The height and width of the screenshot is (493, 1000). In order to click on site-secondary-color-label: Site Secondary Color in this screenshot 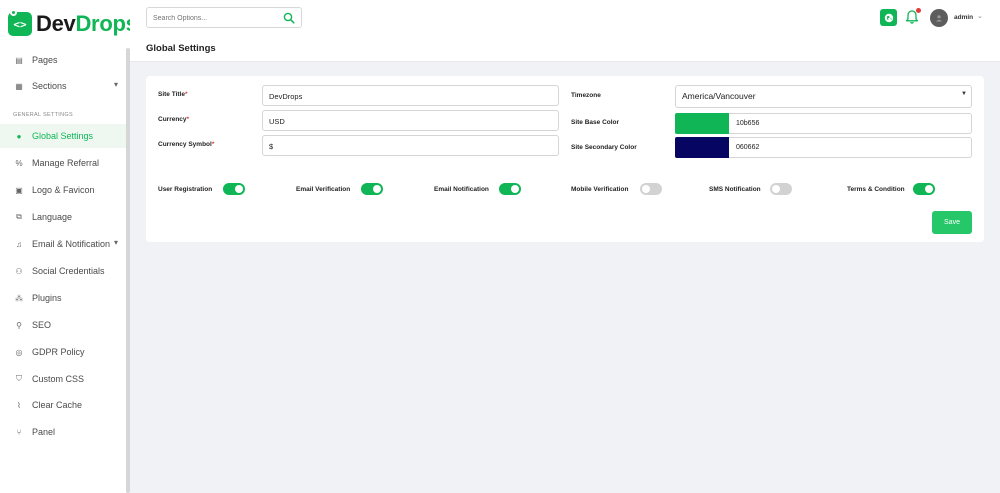, I will do `click(604, 147)`.